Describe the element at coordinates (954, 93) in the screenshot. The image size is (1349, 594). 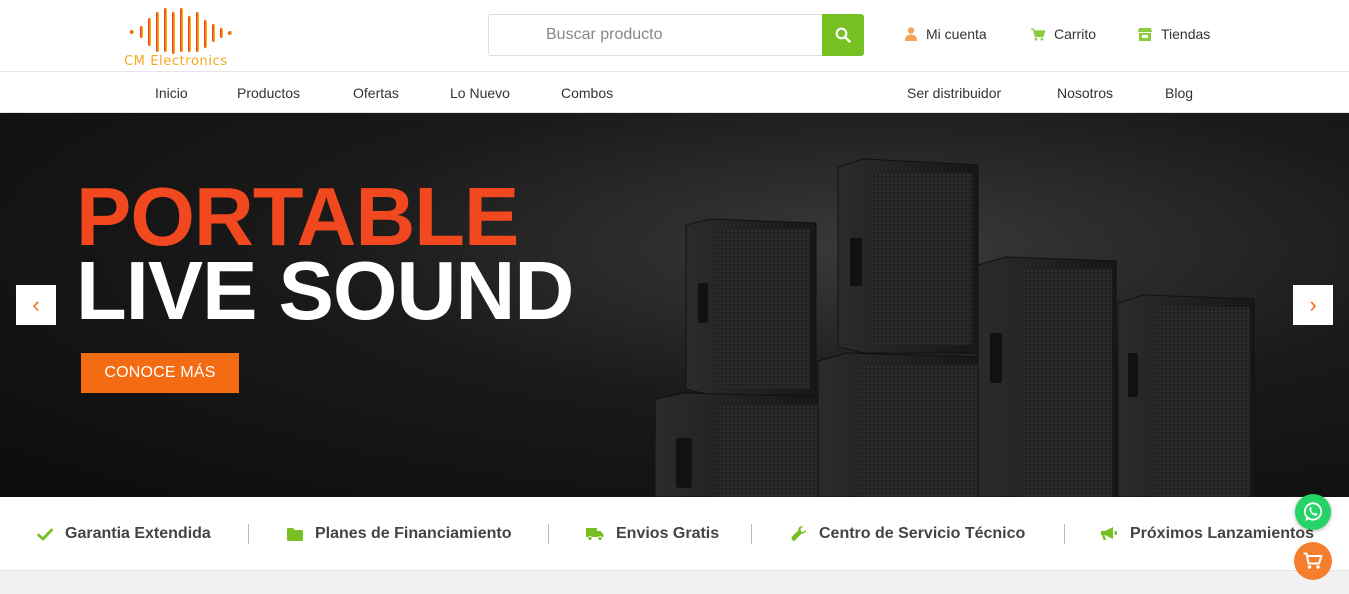
I see `nav-item-ser-distribuidor: Ser distribuidor` at that location.